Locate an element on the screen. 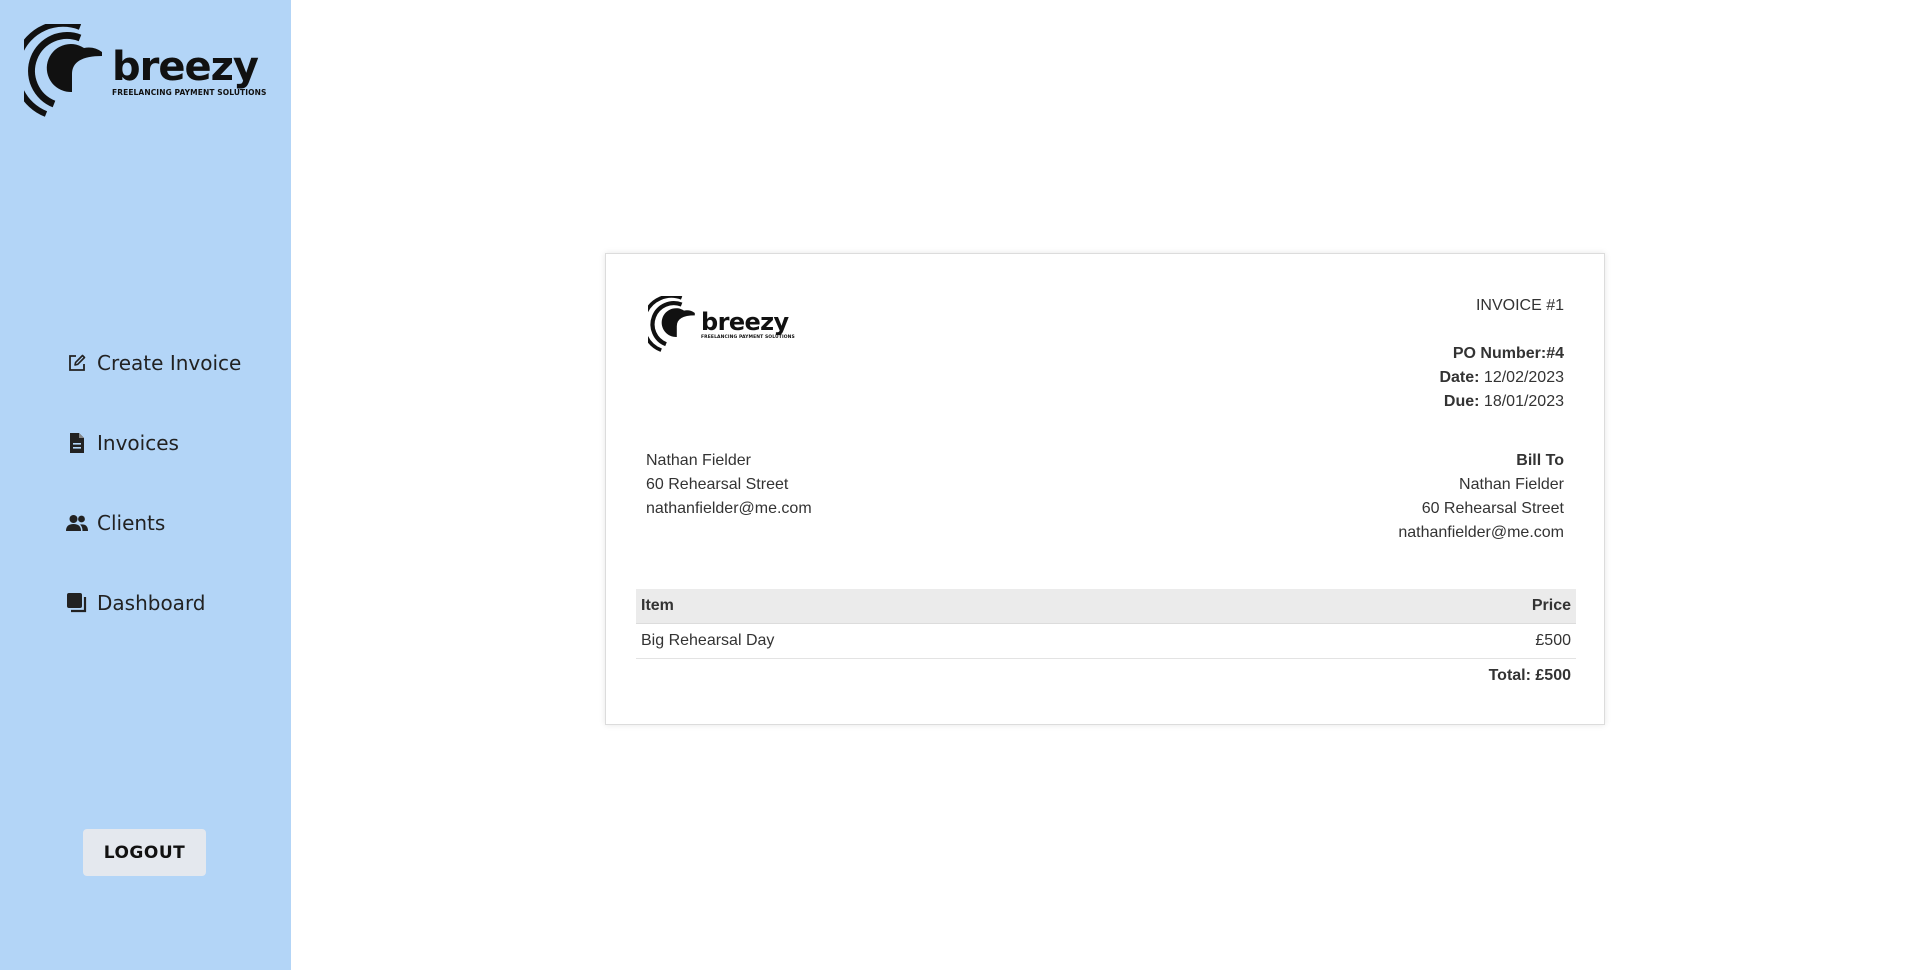 The image size is (1915, 970). po-number-label: PO Number: is located at coordinates (1499, 353).